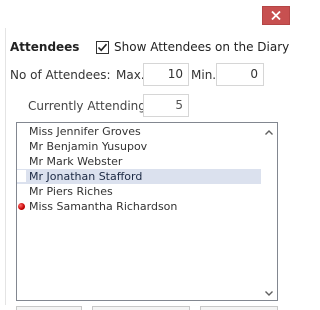  Describe the element at coordinates (204, 75) in the screenshot. I see `min-label: Min.` at that location.